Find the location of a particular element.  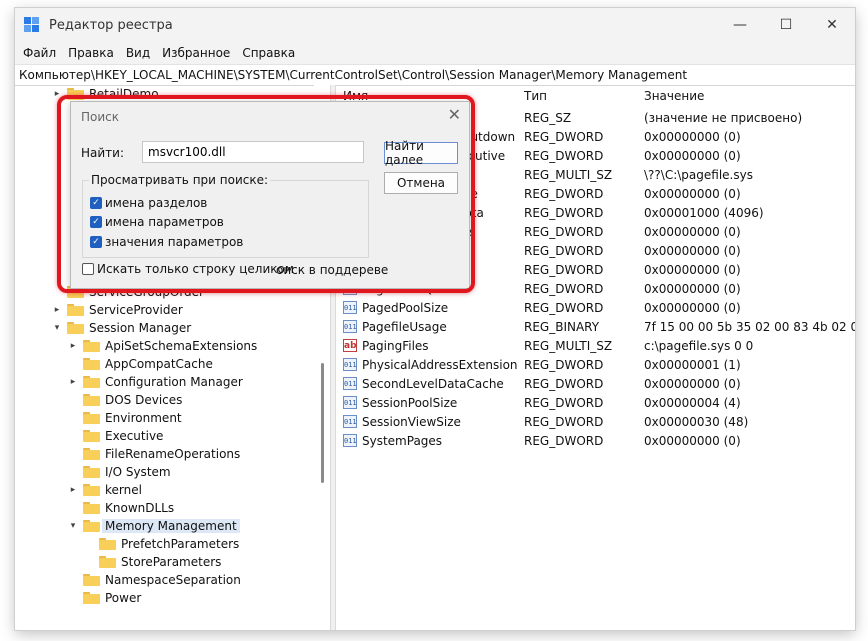

value-type: REG_MULTI_SZ is located at coordinates (568, 174).